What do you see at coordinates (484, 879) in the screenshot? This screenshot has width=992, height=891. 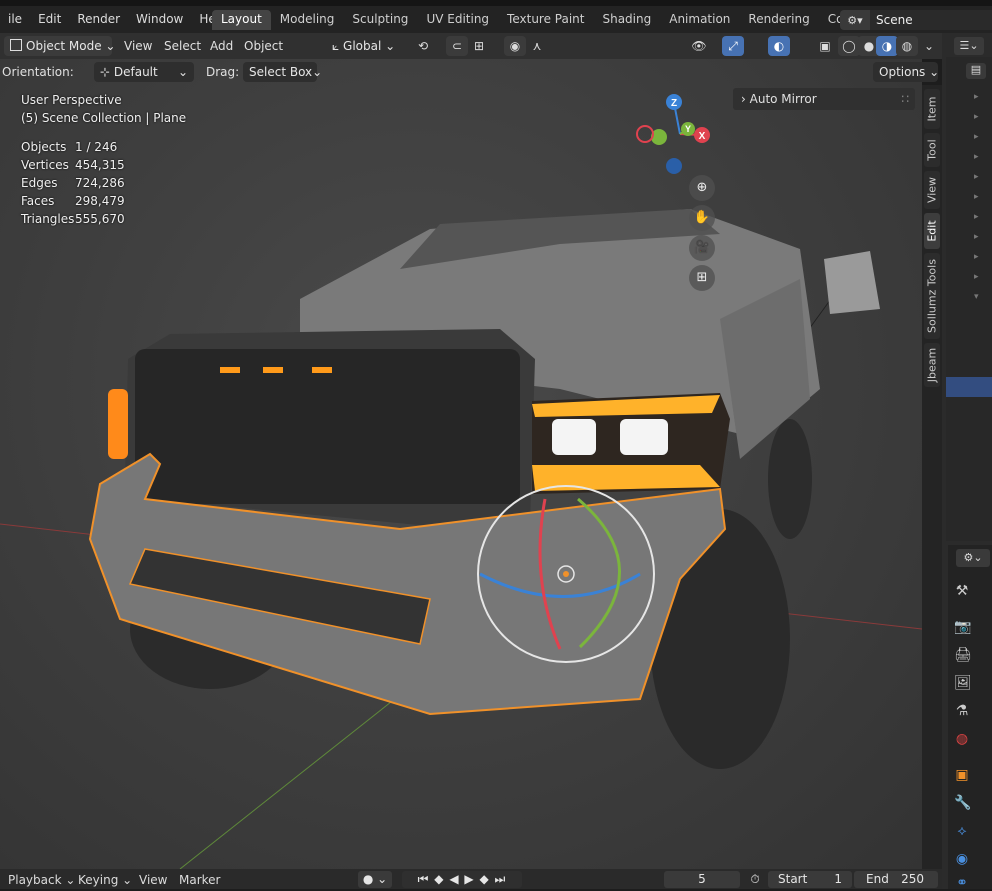 I see `next-keyframe-icon: ◆` at bounding box center [484, 879].